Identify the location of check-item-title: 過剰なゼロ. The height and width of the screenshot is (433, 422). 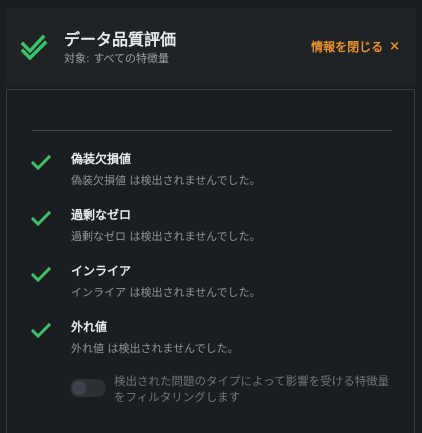
(101, 215).